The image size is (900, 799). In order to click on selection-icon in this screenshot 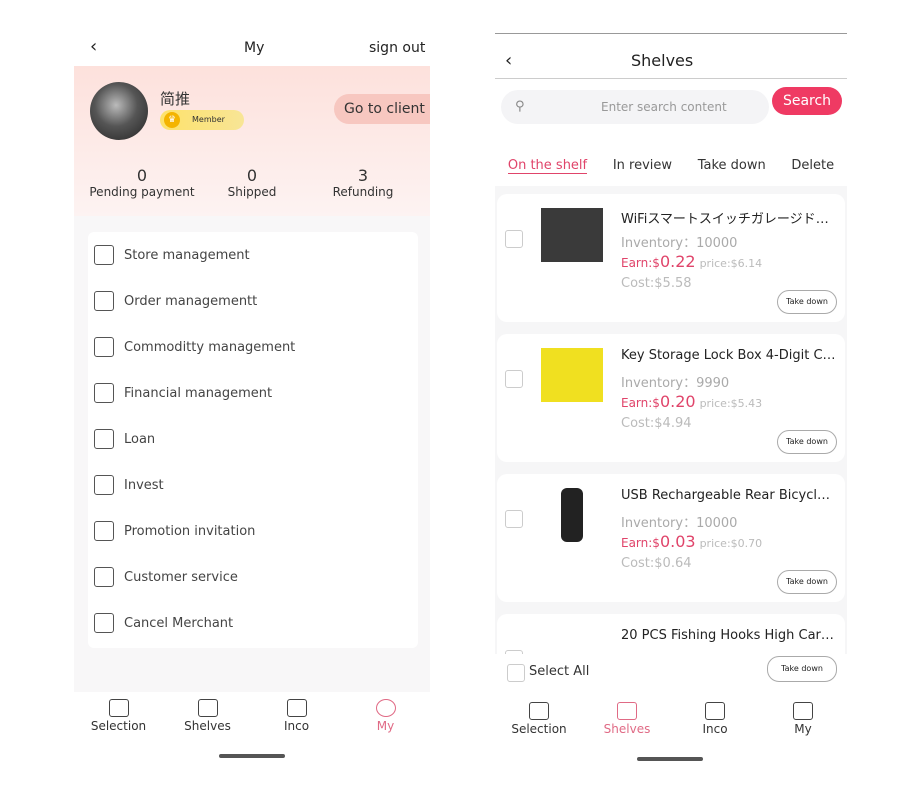, I will do `click(539, 711)`.